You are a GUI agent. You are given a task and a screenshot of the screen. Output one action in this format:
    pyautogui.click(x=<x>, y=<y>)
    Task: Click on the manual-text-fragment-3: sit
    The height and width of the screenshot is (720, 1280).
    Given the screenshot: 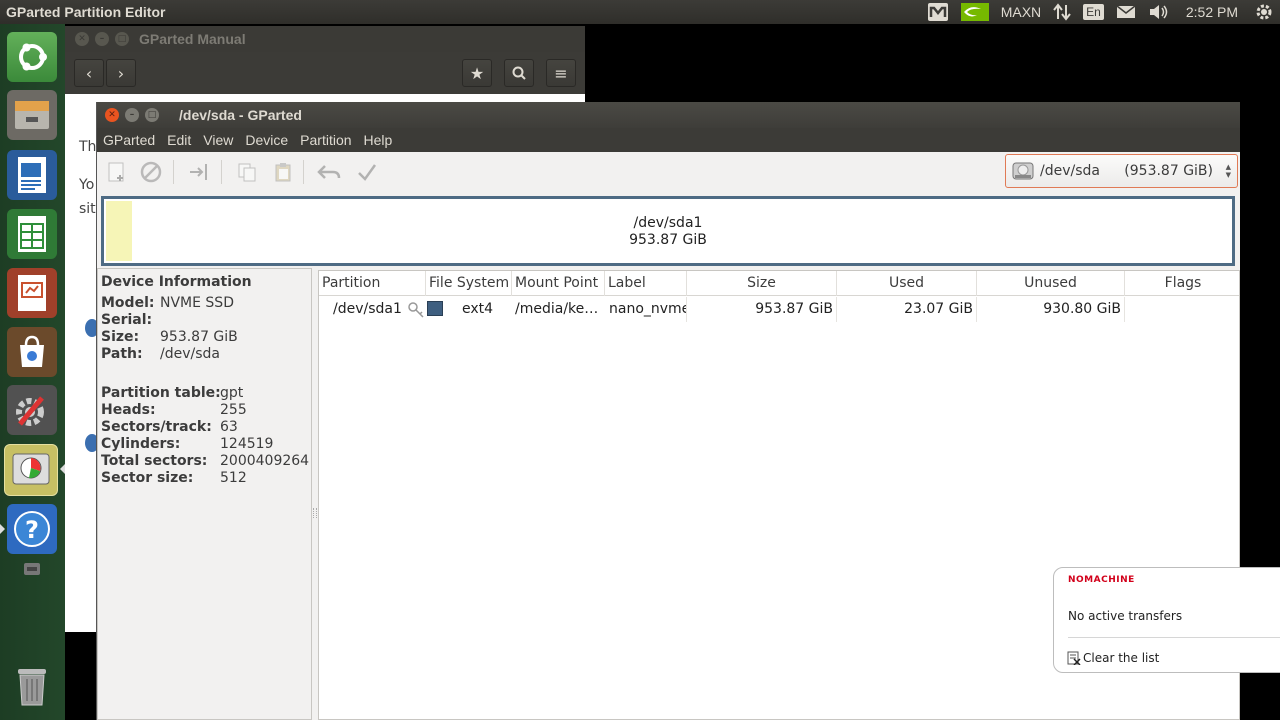 What is the action you would take?
    pyautogui.click(x=87, y=209)
    